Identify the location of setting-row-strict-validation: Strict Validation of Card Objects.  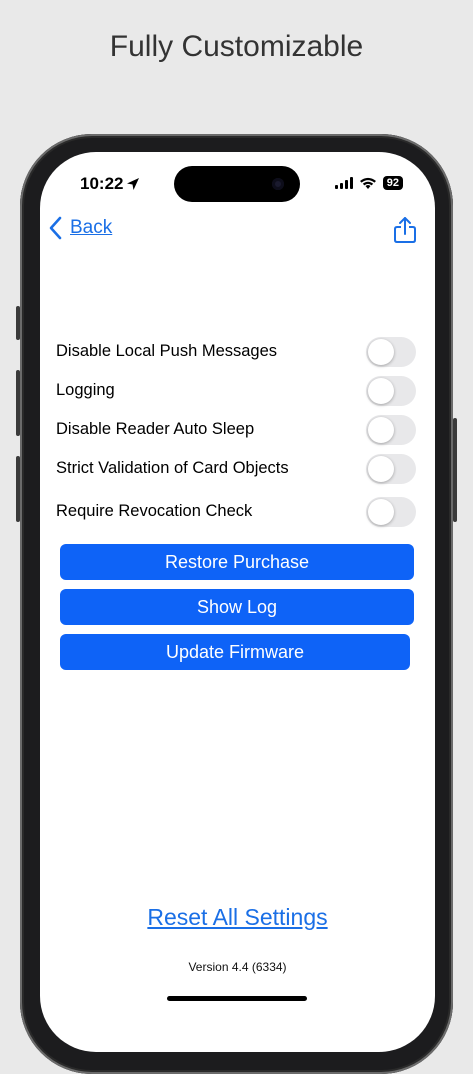
(236, 468).